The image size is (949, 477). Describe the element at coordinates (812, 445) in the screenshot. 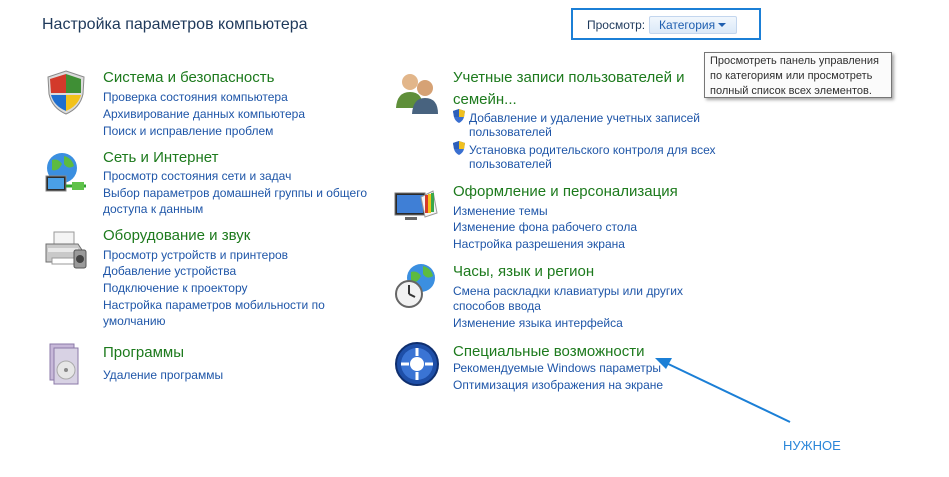

I see `annotation-label: НУЖНОЕ` at that location.